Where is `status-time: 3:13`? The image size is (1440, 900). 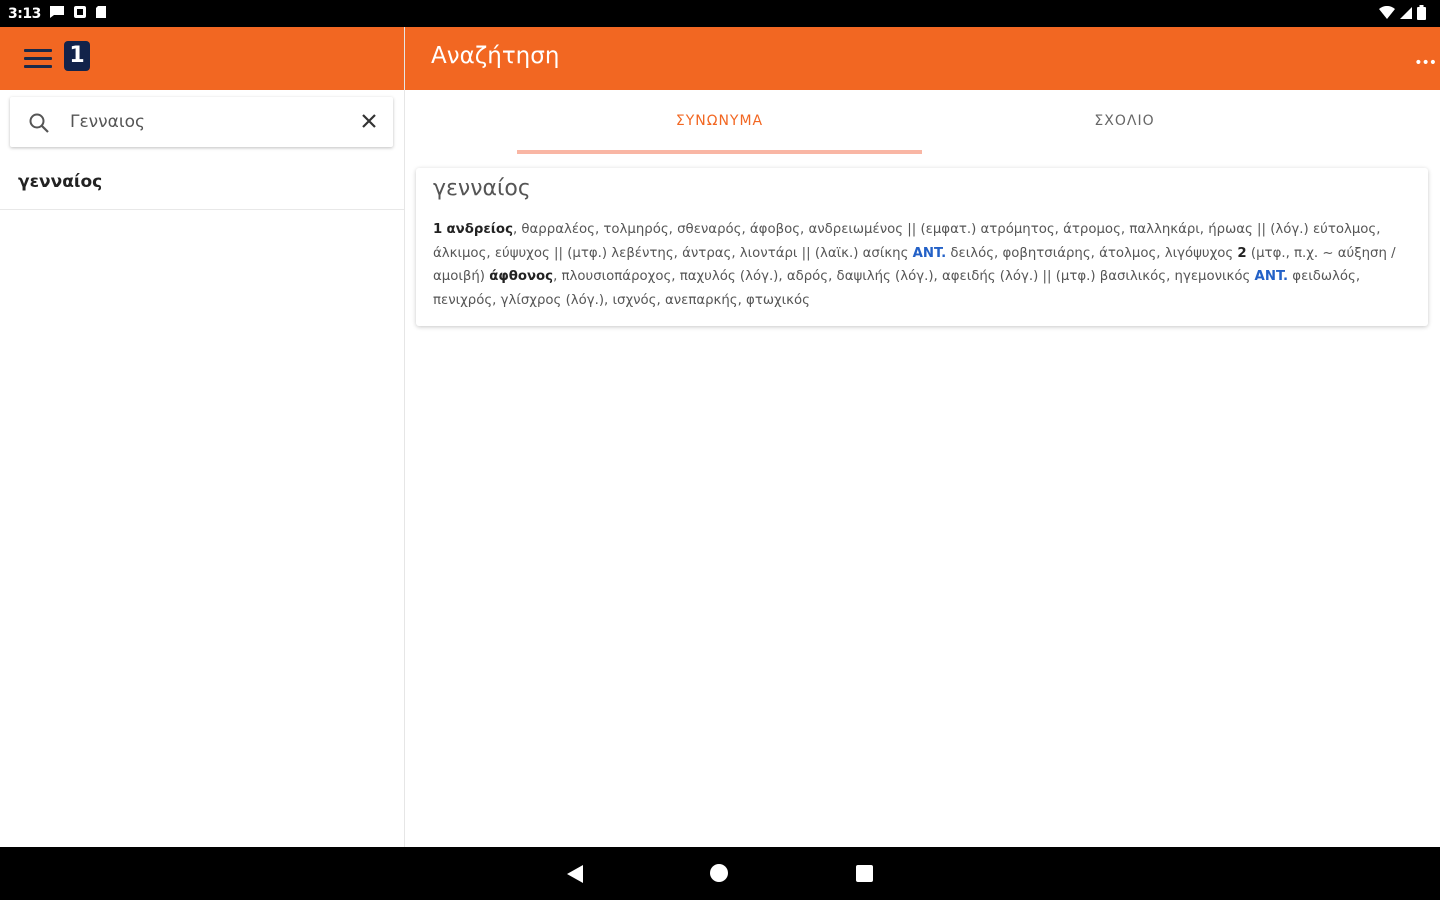 status-time: 3:13 is located at coordinates (24, 13).